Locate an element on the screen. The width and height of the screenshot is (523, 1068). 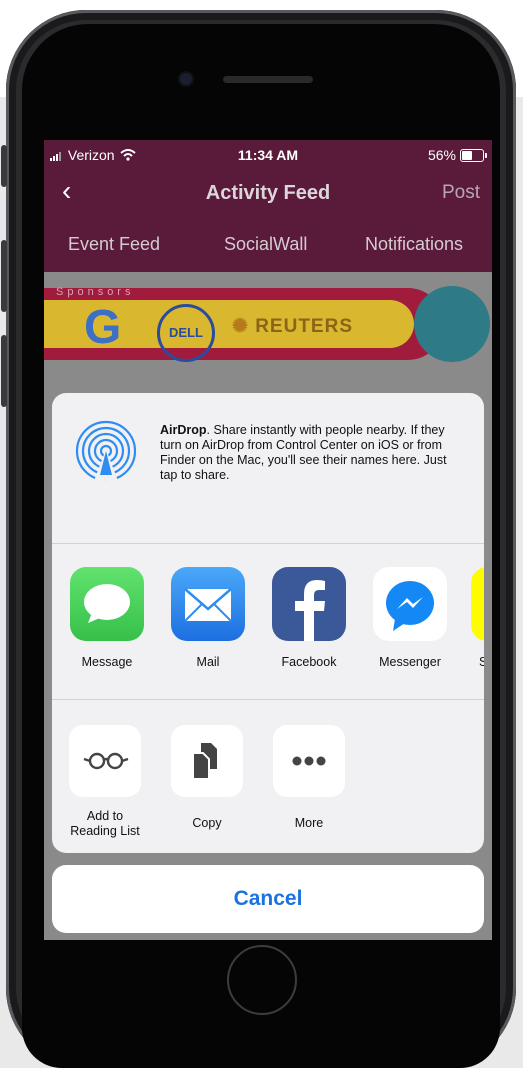
front-camera is located at coordinates (186, 79).